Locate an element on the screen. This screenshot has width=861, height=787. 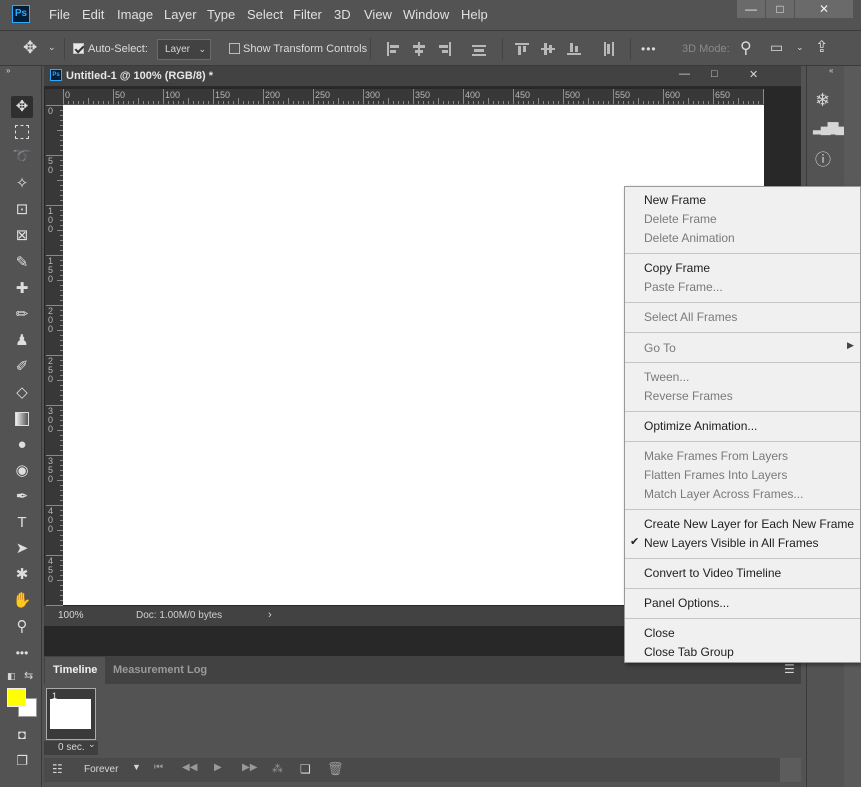
pen-tool-icon: ✒ is located at coordinates (22, 497).